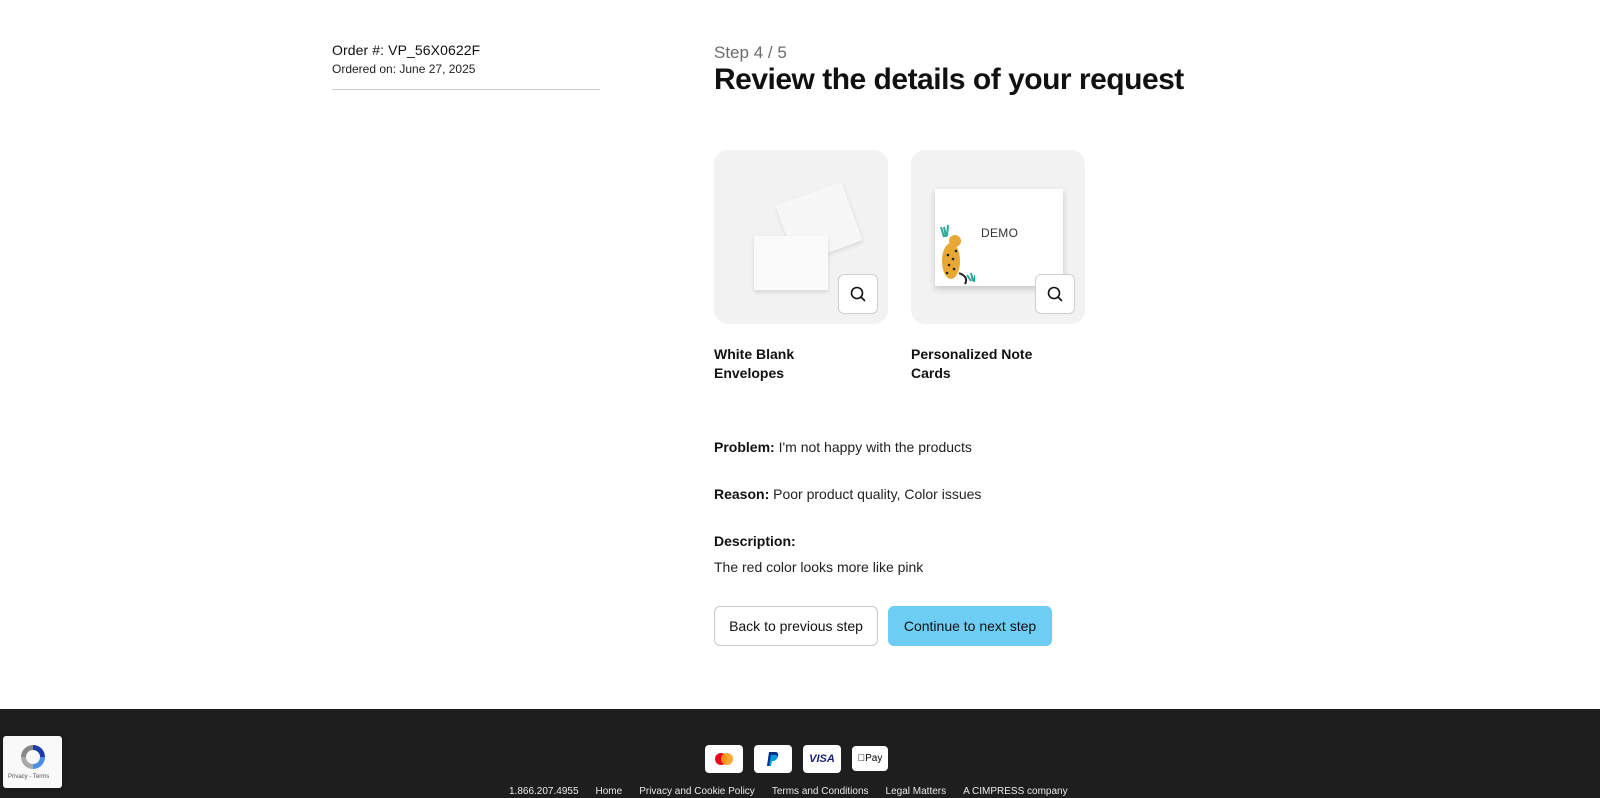  Describe the element at coordinates (796, 626) in the screenshot. I see `back-button: Back to previous step` at that location.